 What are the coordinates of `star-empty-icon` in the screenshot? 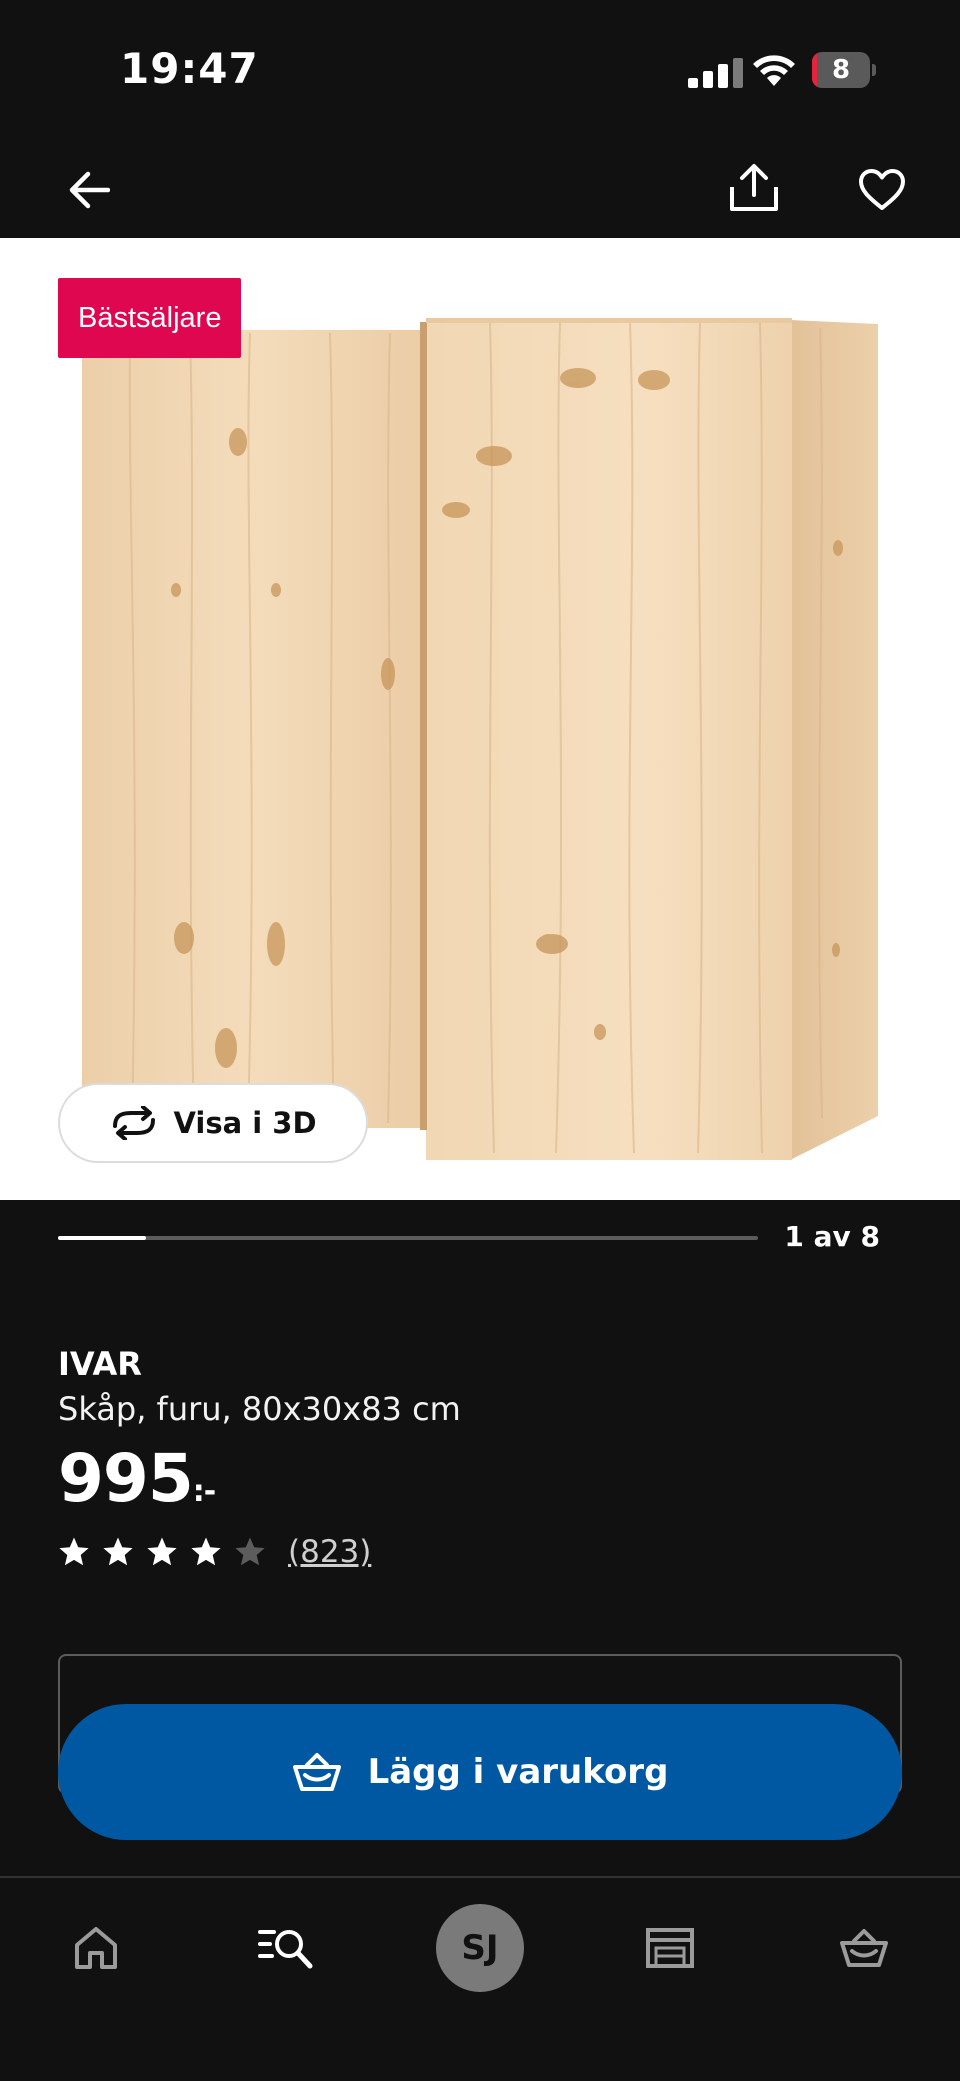 It's located at (250, 1551).